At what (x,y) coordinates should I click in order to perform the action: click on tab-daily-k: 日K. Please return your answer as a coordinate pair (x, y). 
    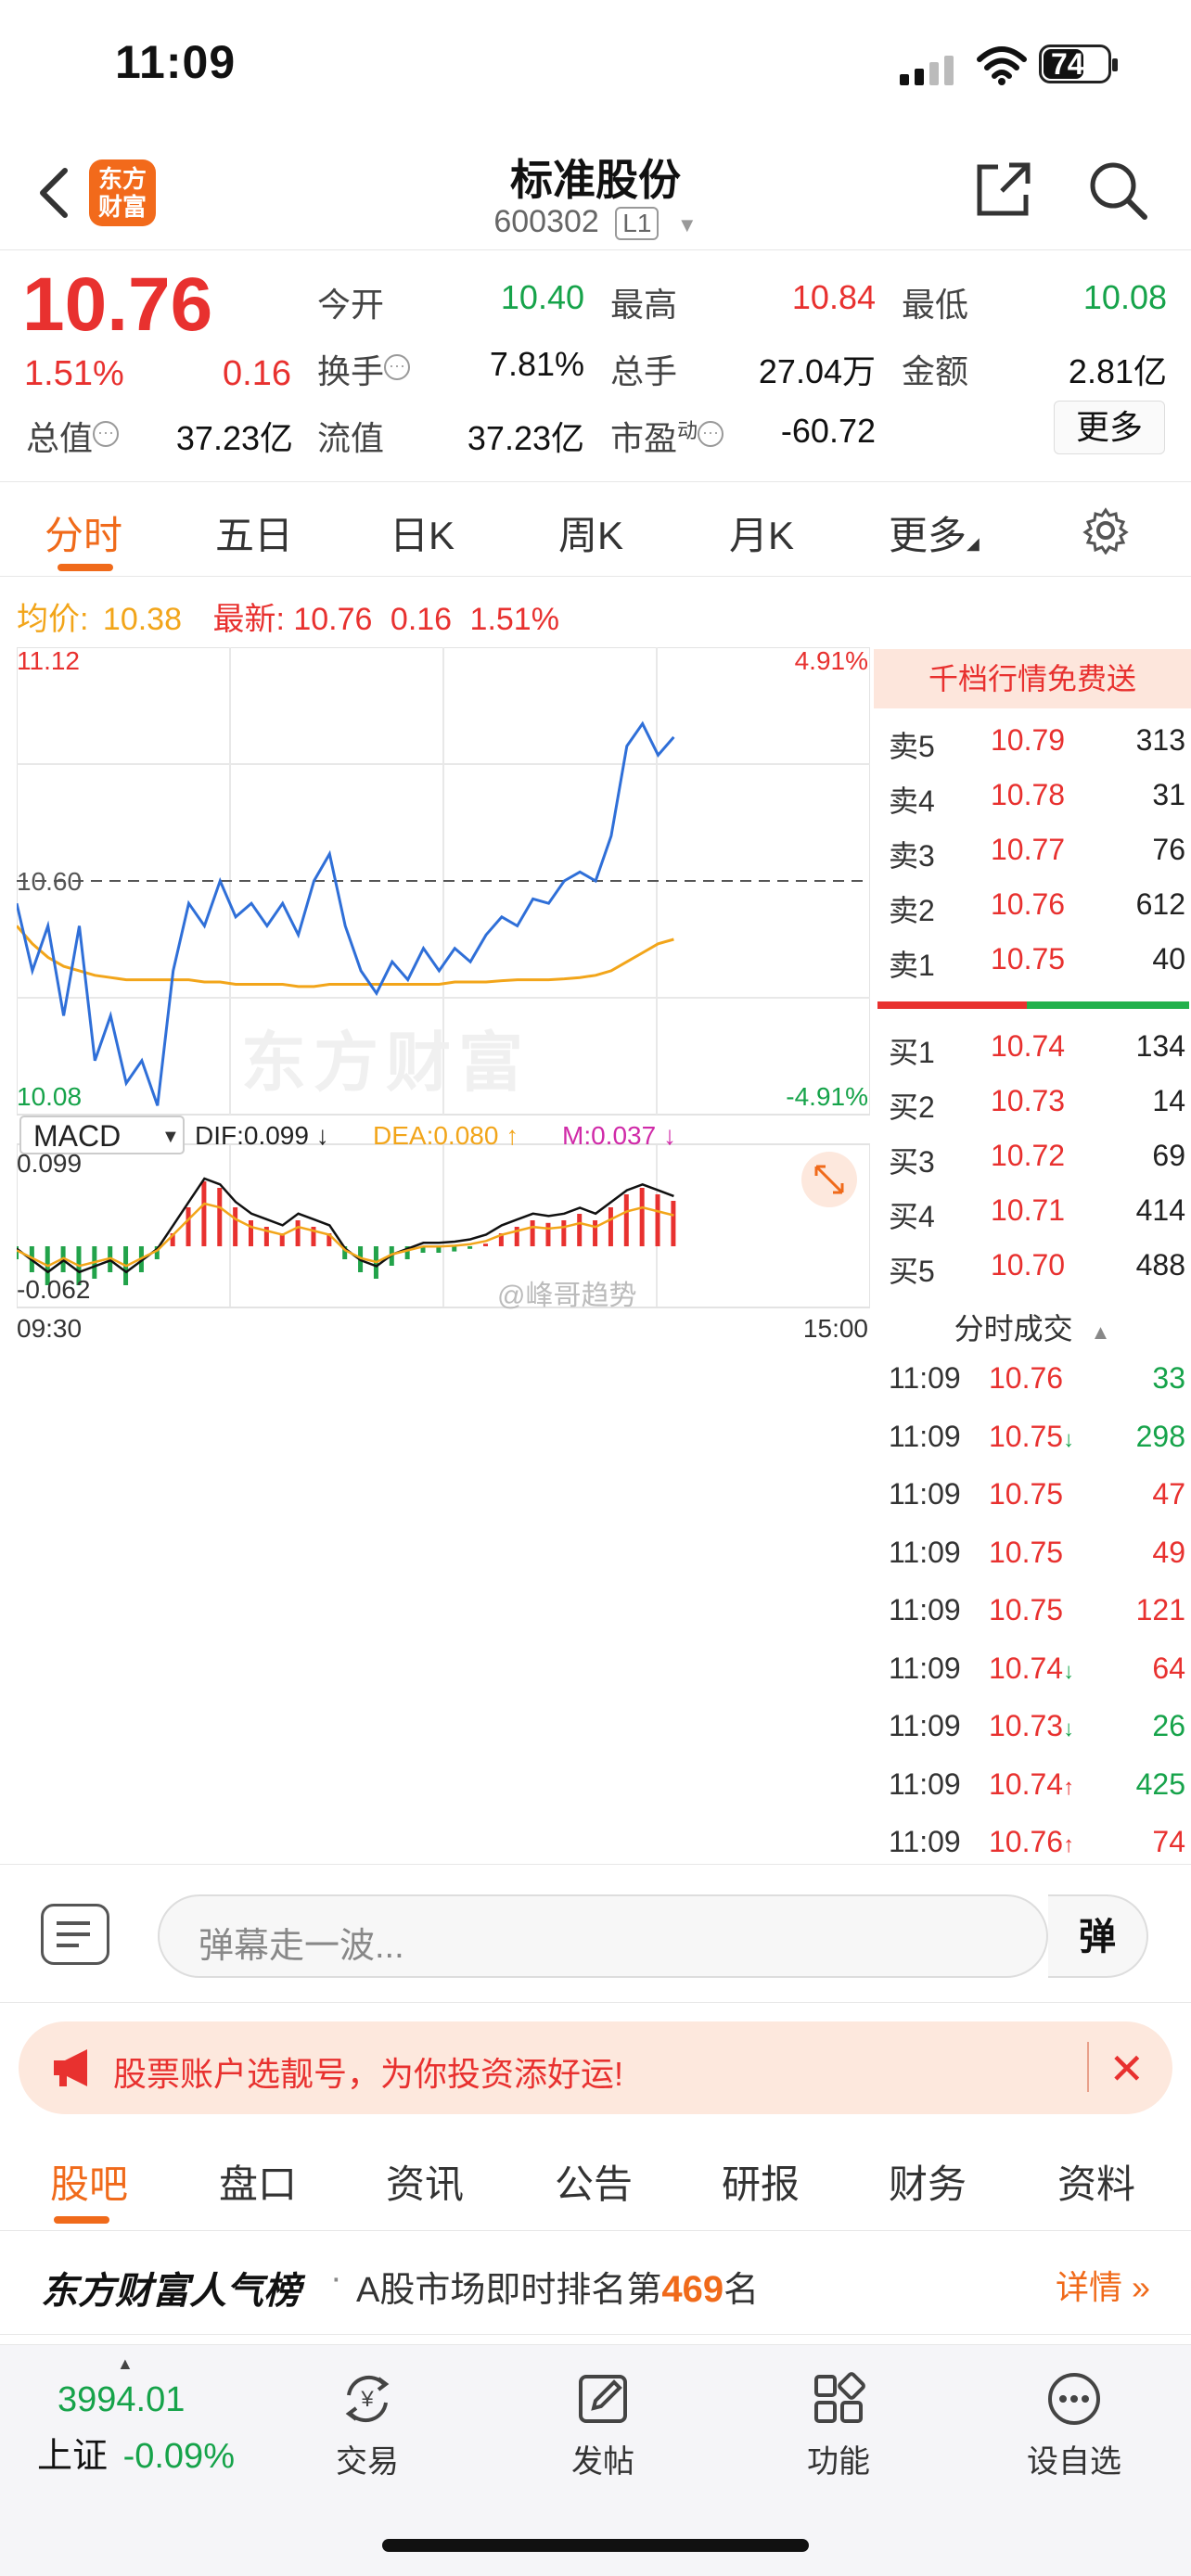
    Looking at the image, I should click on (423, 532).